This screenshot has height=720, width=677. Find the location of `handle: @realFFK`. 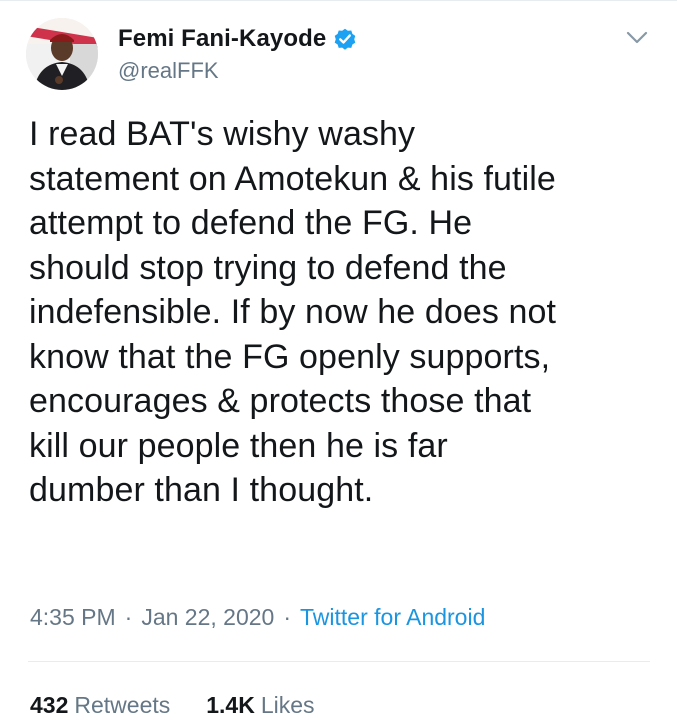

handle: @realFFK is located at coordinates (238, 71).